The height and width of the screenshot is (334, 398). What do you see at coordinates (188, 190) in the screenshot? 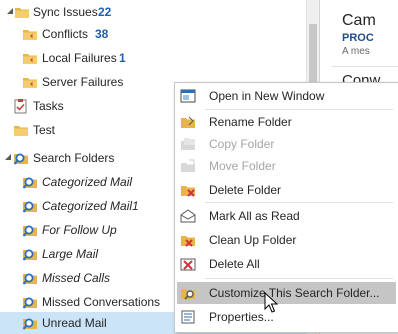
I see `delete-folder-icon` at bounding box center [188, 190].